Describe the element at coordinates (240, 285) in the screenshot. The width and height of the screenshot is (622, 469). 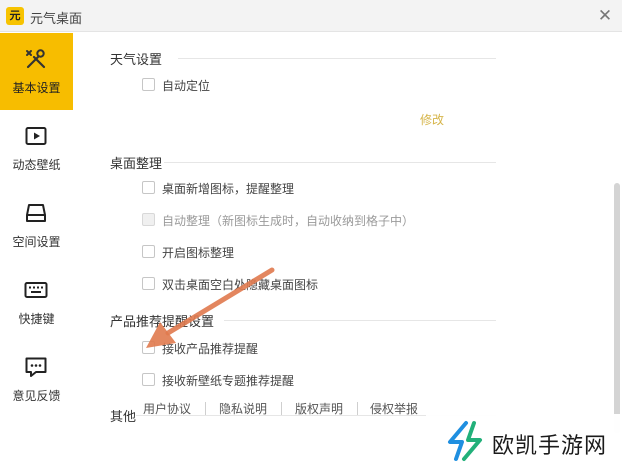
I see `option-label: 双击桌面空白处隐藏桌面图标` at that location.